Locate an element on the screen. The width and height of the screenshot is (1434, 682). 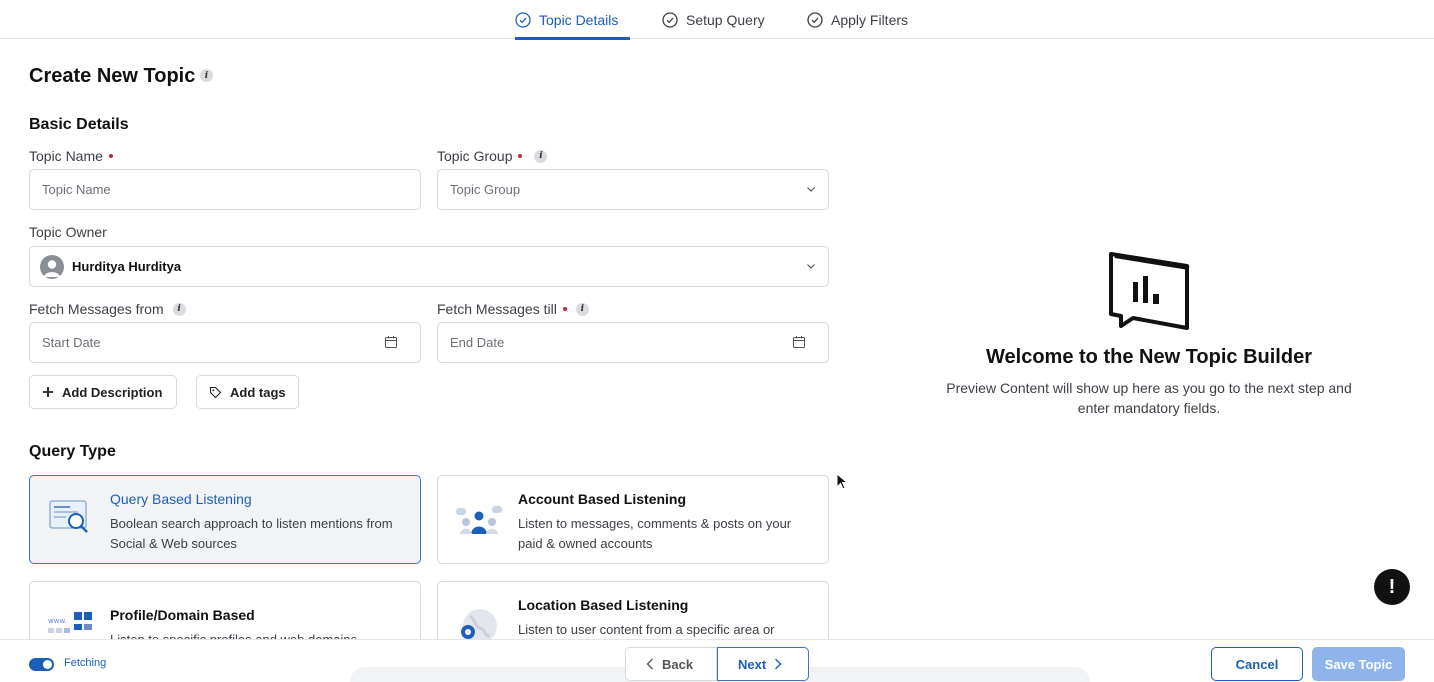
chart-bubble-icon is located at coordinates (1149, 291).